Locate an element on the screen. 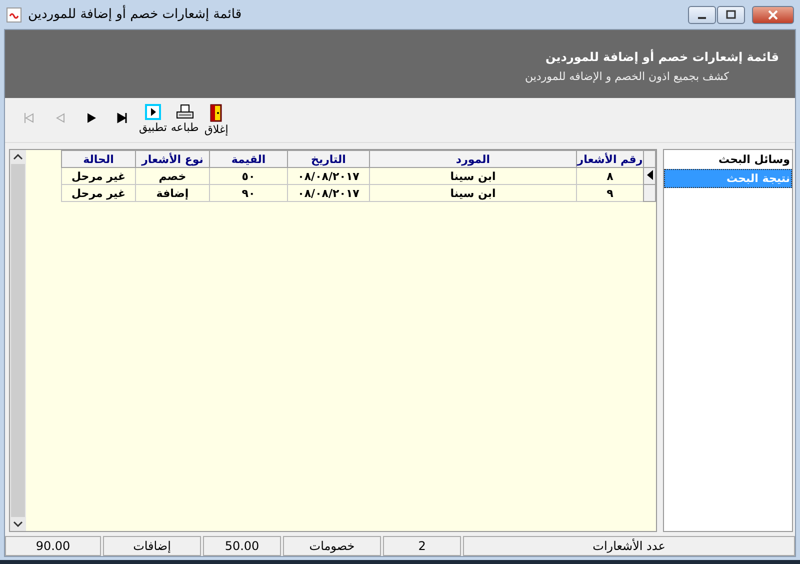 This screenshot has width=800, height=564. print-button: طباعه is located at coordinates (184, 119).